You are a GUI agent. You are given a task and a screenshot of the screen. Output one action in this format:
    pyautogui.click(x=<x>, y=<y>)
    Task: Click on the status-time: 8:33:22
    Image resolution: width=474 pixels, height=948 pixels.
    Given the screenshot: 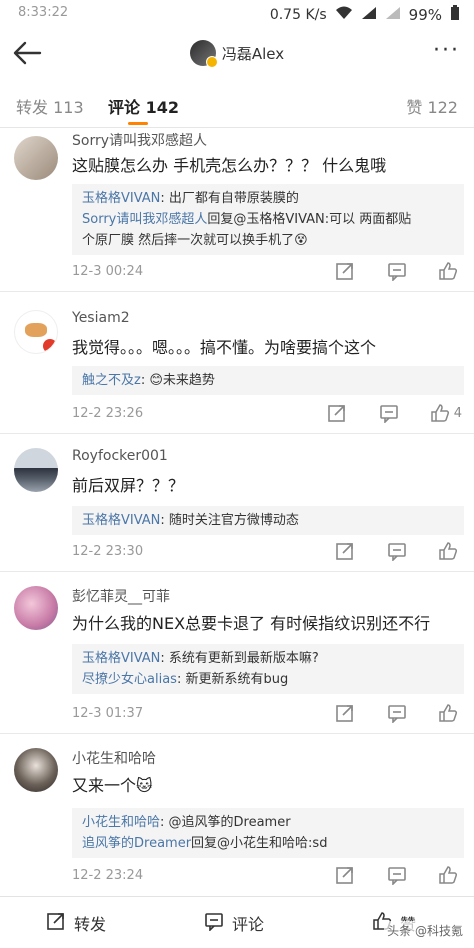 What is the action you would take?
    pyautogui.click(x=43, y=12)
    